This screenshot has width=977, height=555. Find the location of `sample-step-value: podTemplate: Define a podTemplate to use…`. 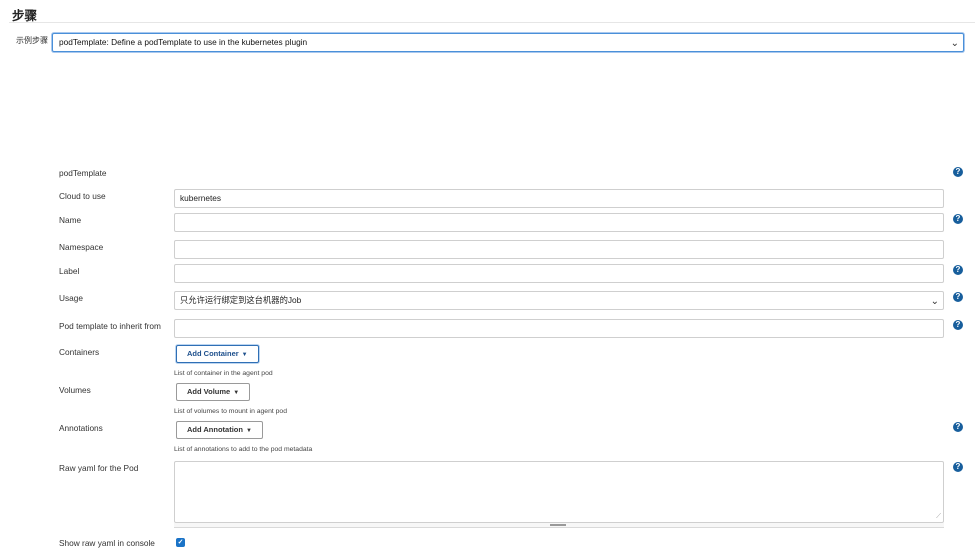

sample-step-value: podTemplate: Define a podTemplate to use… is located at coordinates (183, 42).